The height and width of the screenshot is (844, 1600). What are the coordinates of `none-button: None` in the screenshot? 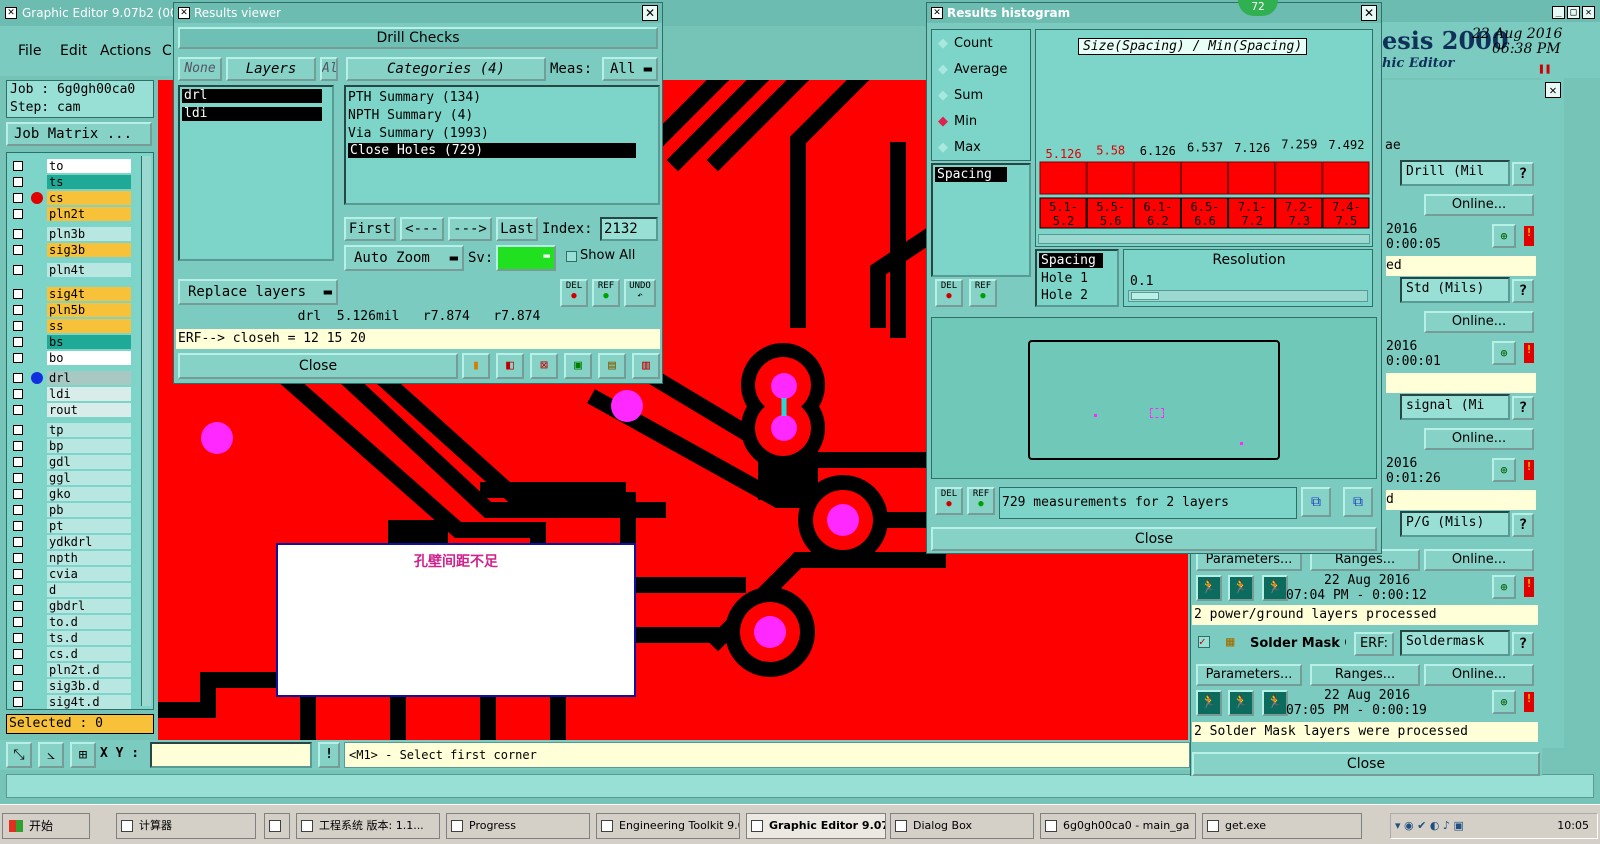 It's located at (200, 69).